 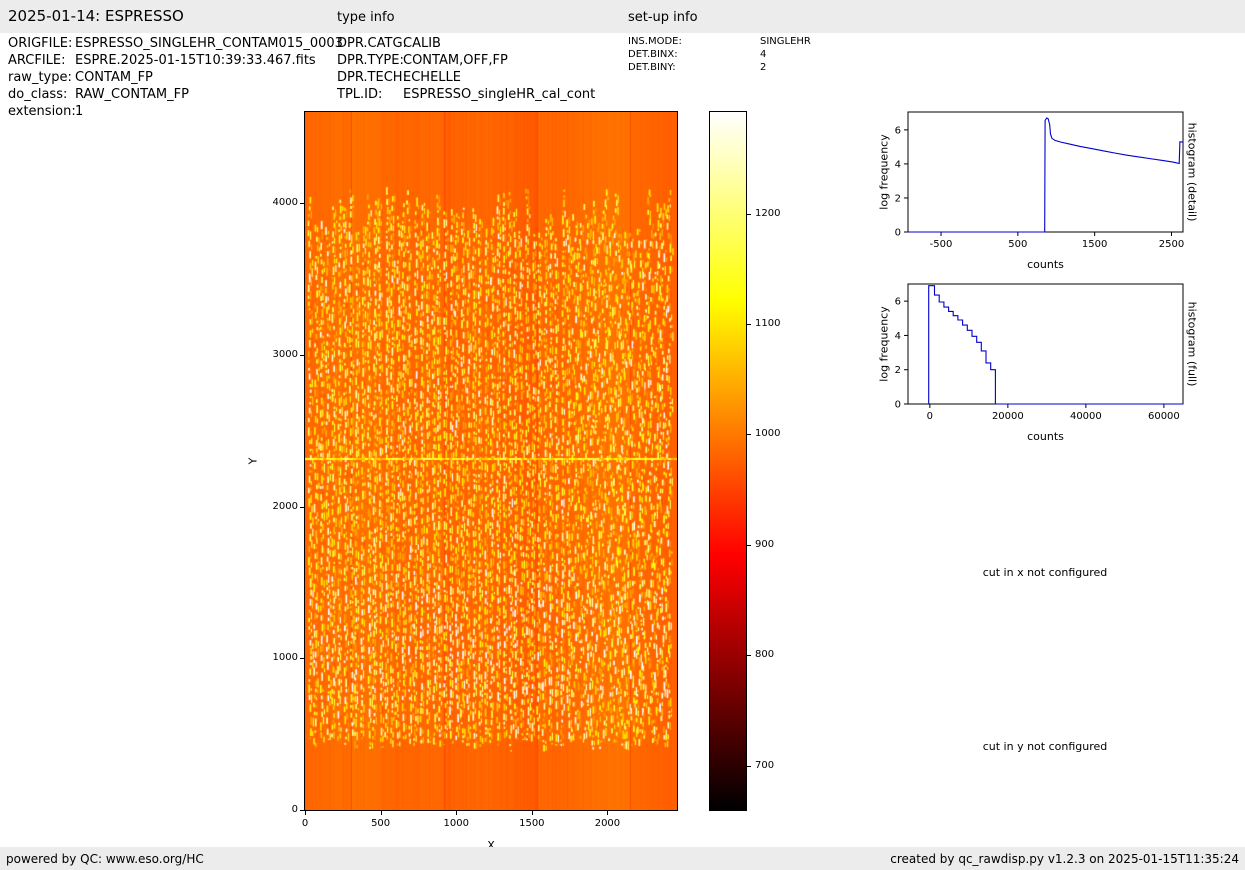 I want to click on hist-detail-right-label: histogram (detail), so click(x=1192, y=172).